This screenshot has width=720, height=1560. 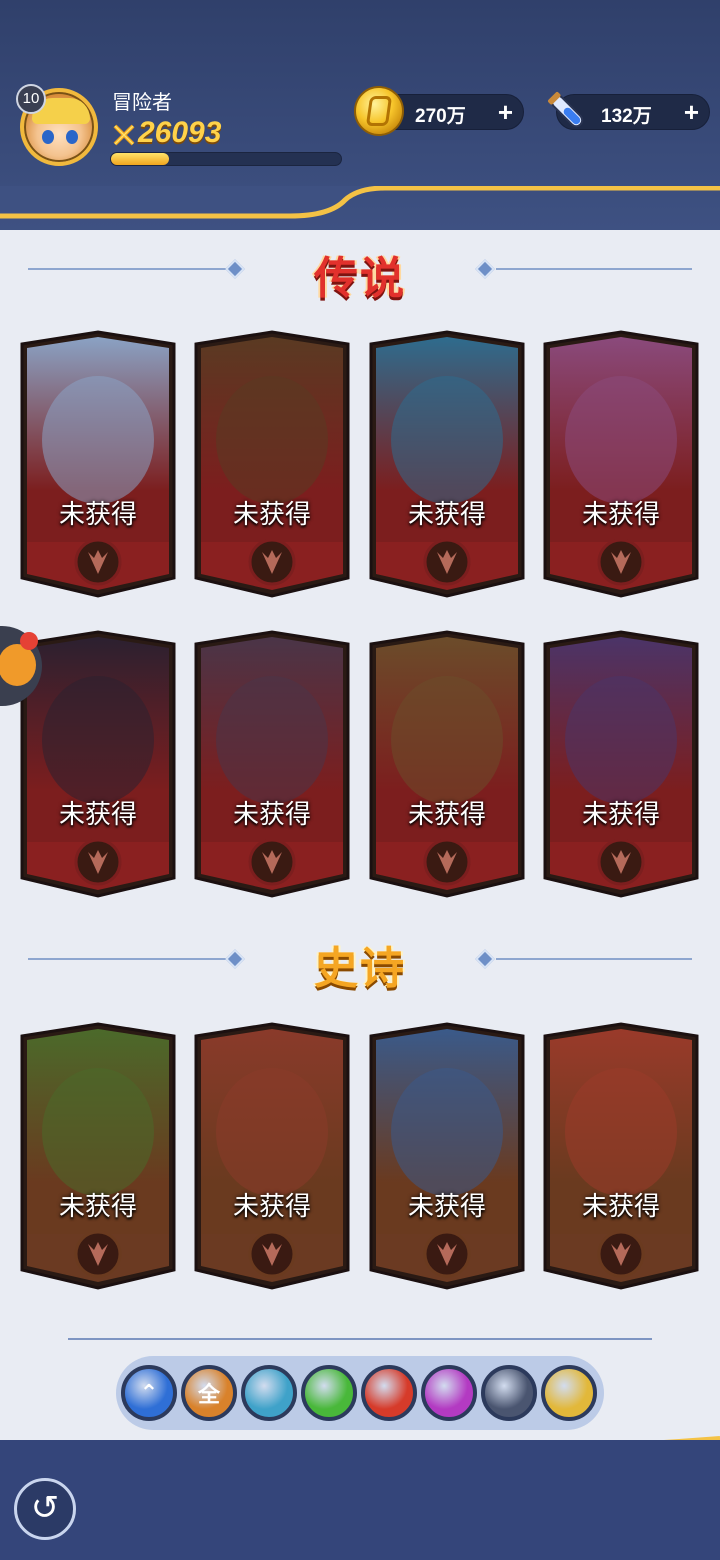 I want to click on potion-amount: 132万, so click(x=626, y=116).